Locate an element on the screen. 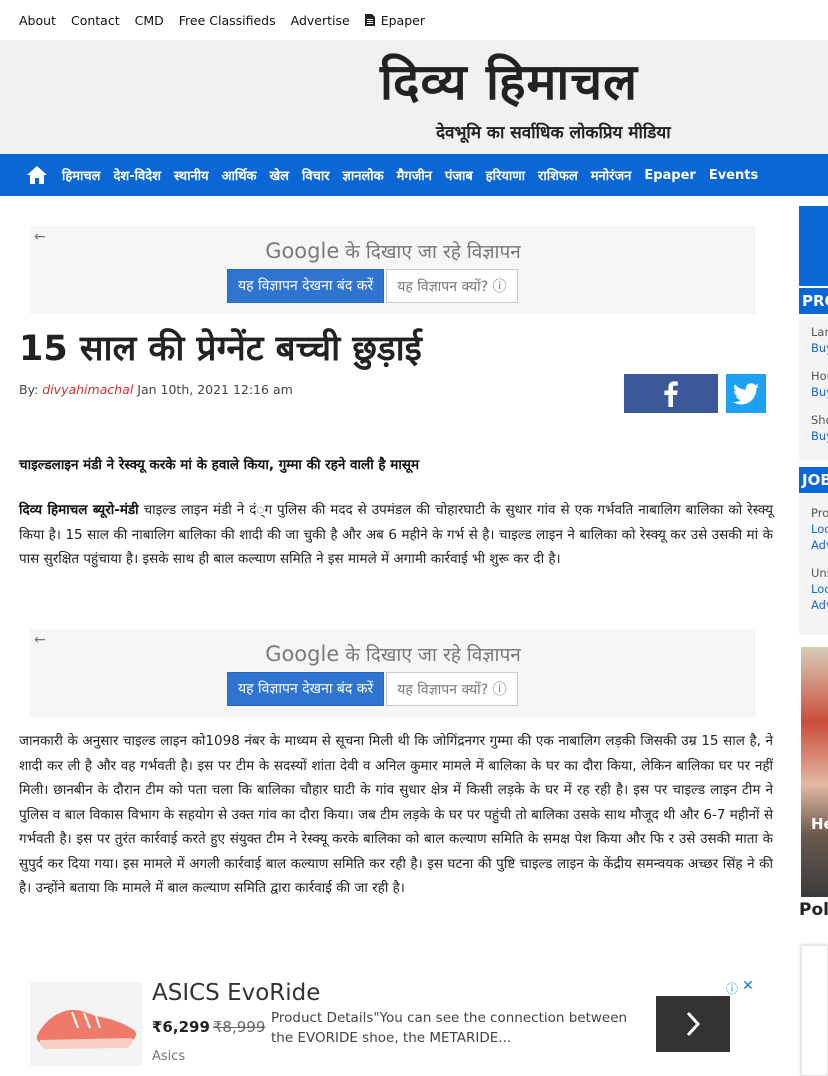 The width and height of the screenshot is (828, 1076). epaper-label: Epaper is located at coordinates (402, 20).